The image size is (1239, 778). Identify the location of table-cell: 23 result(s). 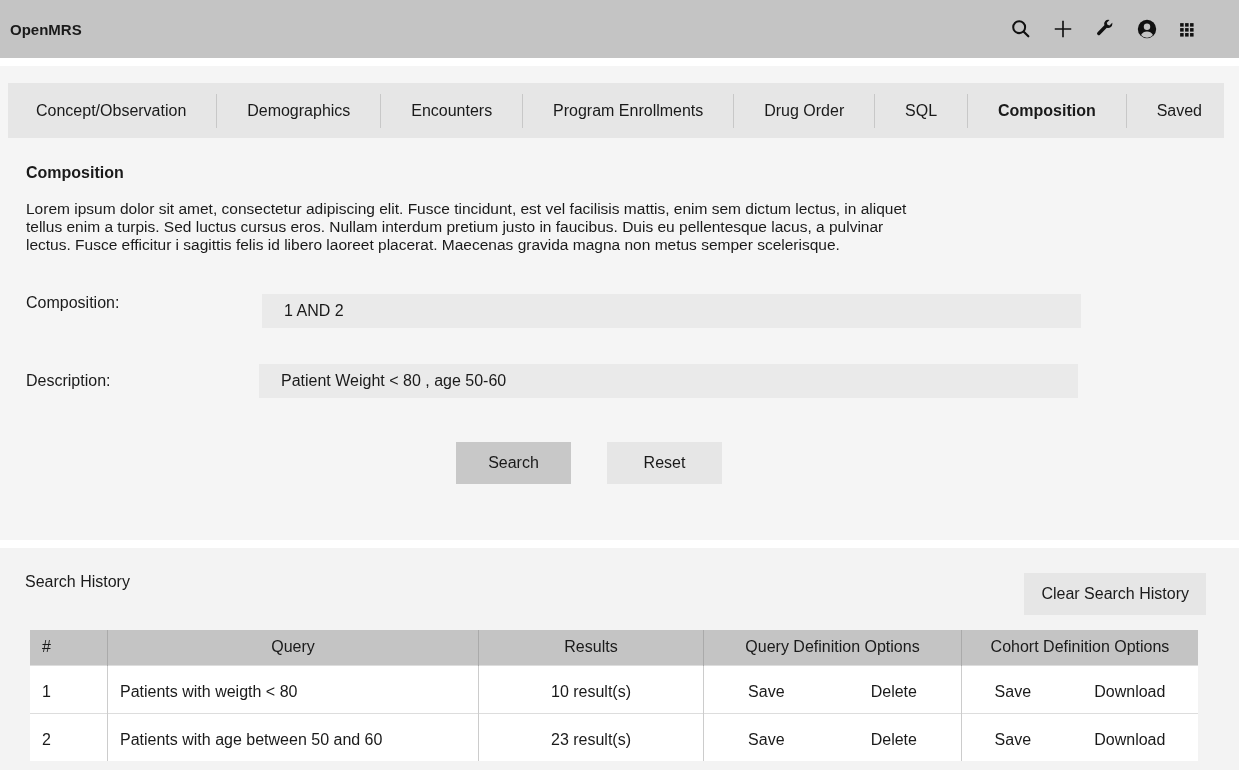
(591, 737).